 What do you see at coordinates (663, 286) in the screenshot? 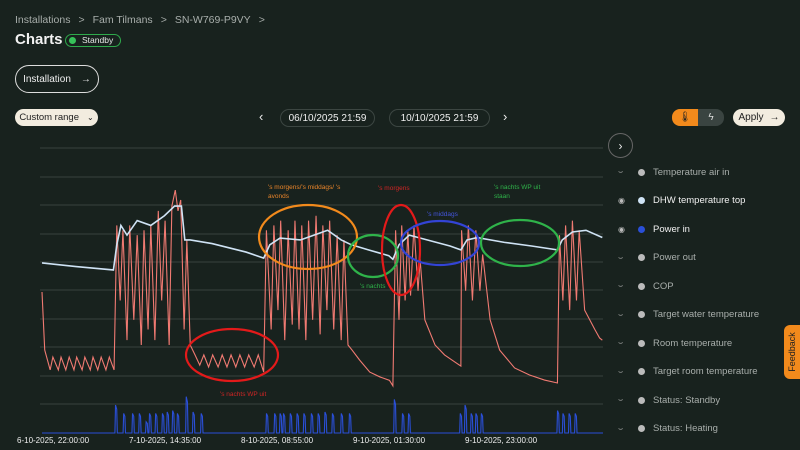
I see `legend-label: COP` at bounding box center [663, 286].